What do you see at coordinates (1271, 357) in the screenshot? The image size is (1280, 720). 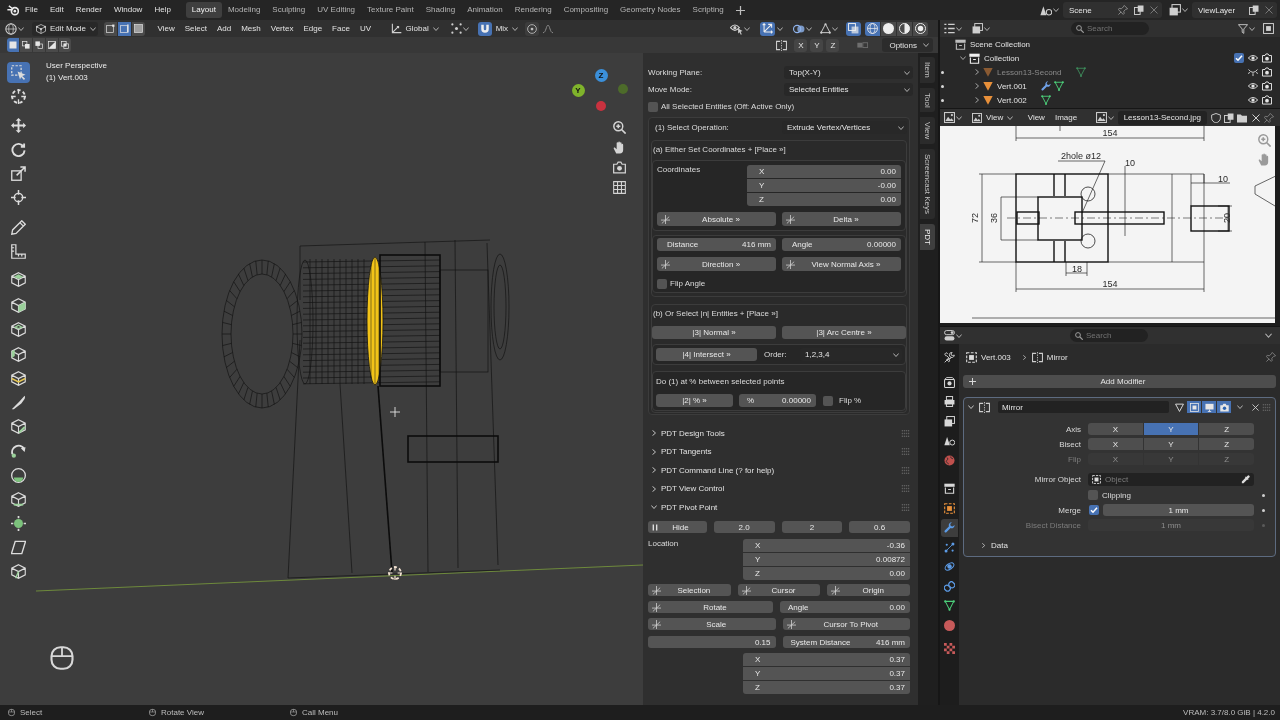 I see `pin-icon` at bounding box center [1271, 357].